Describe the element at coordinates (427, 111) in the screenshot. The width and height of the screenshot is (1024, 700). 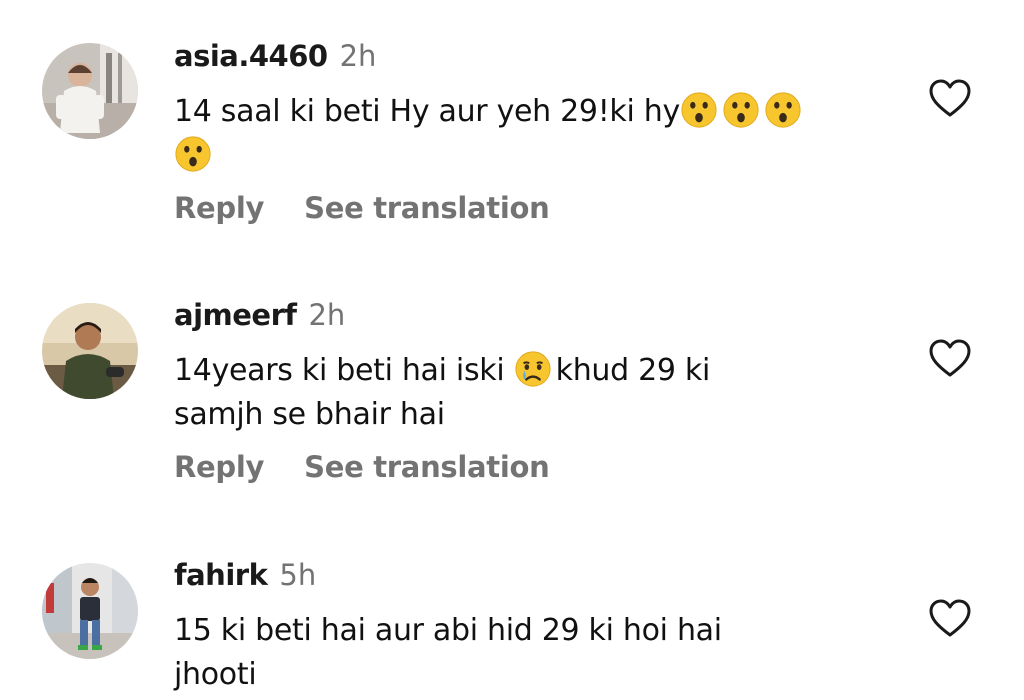
I see `comment-text-part: 14 saal ki beti Hy aur yeh 29!ki hy` at that location.